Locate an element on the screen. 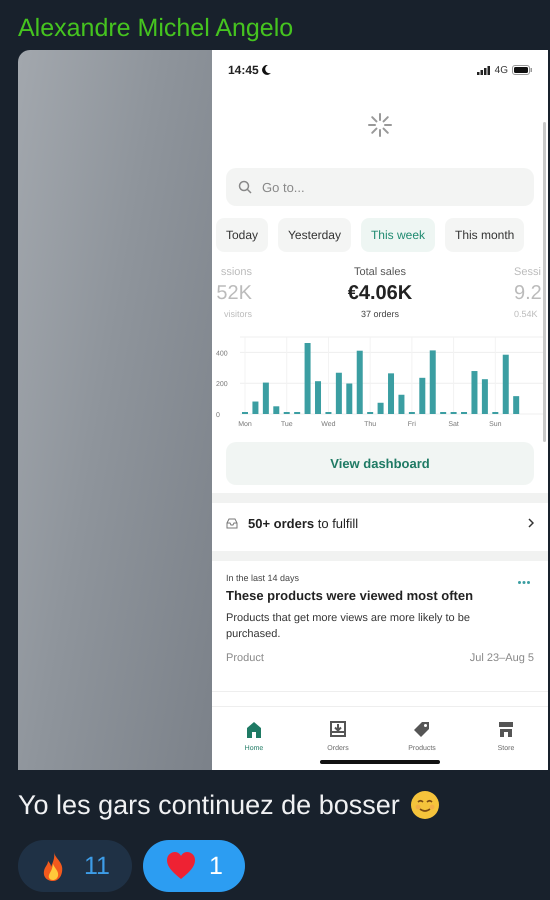 This screenshot has height=900, width=550. heart-icon is located at coordinates (180, 866).